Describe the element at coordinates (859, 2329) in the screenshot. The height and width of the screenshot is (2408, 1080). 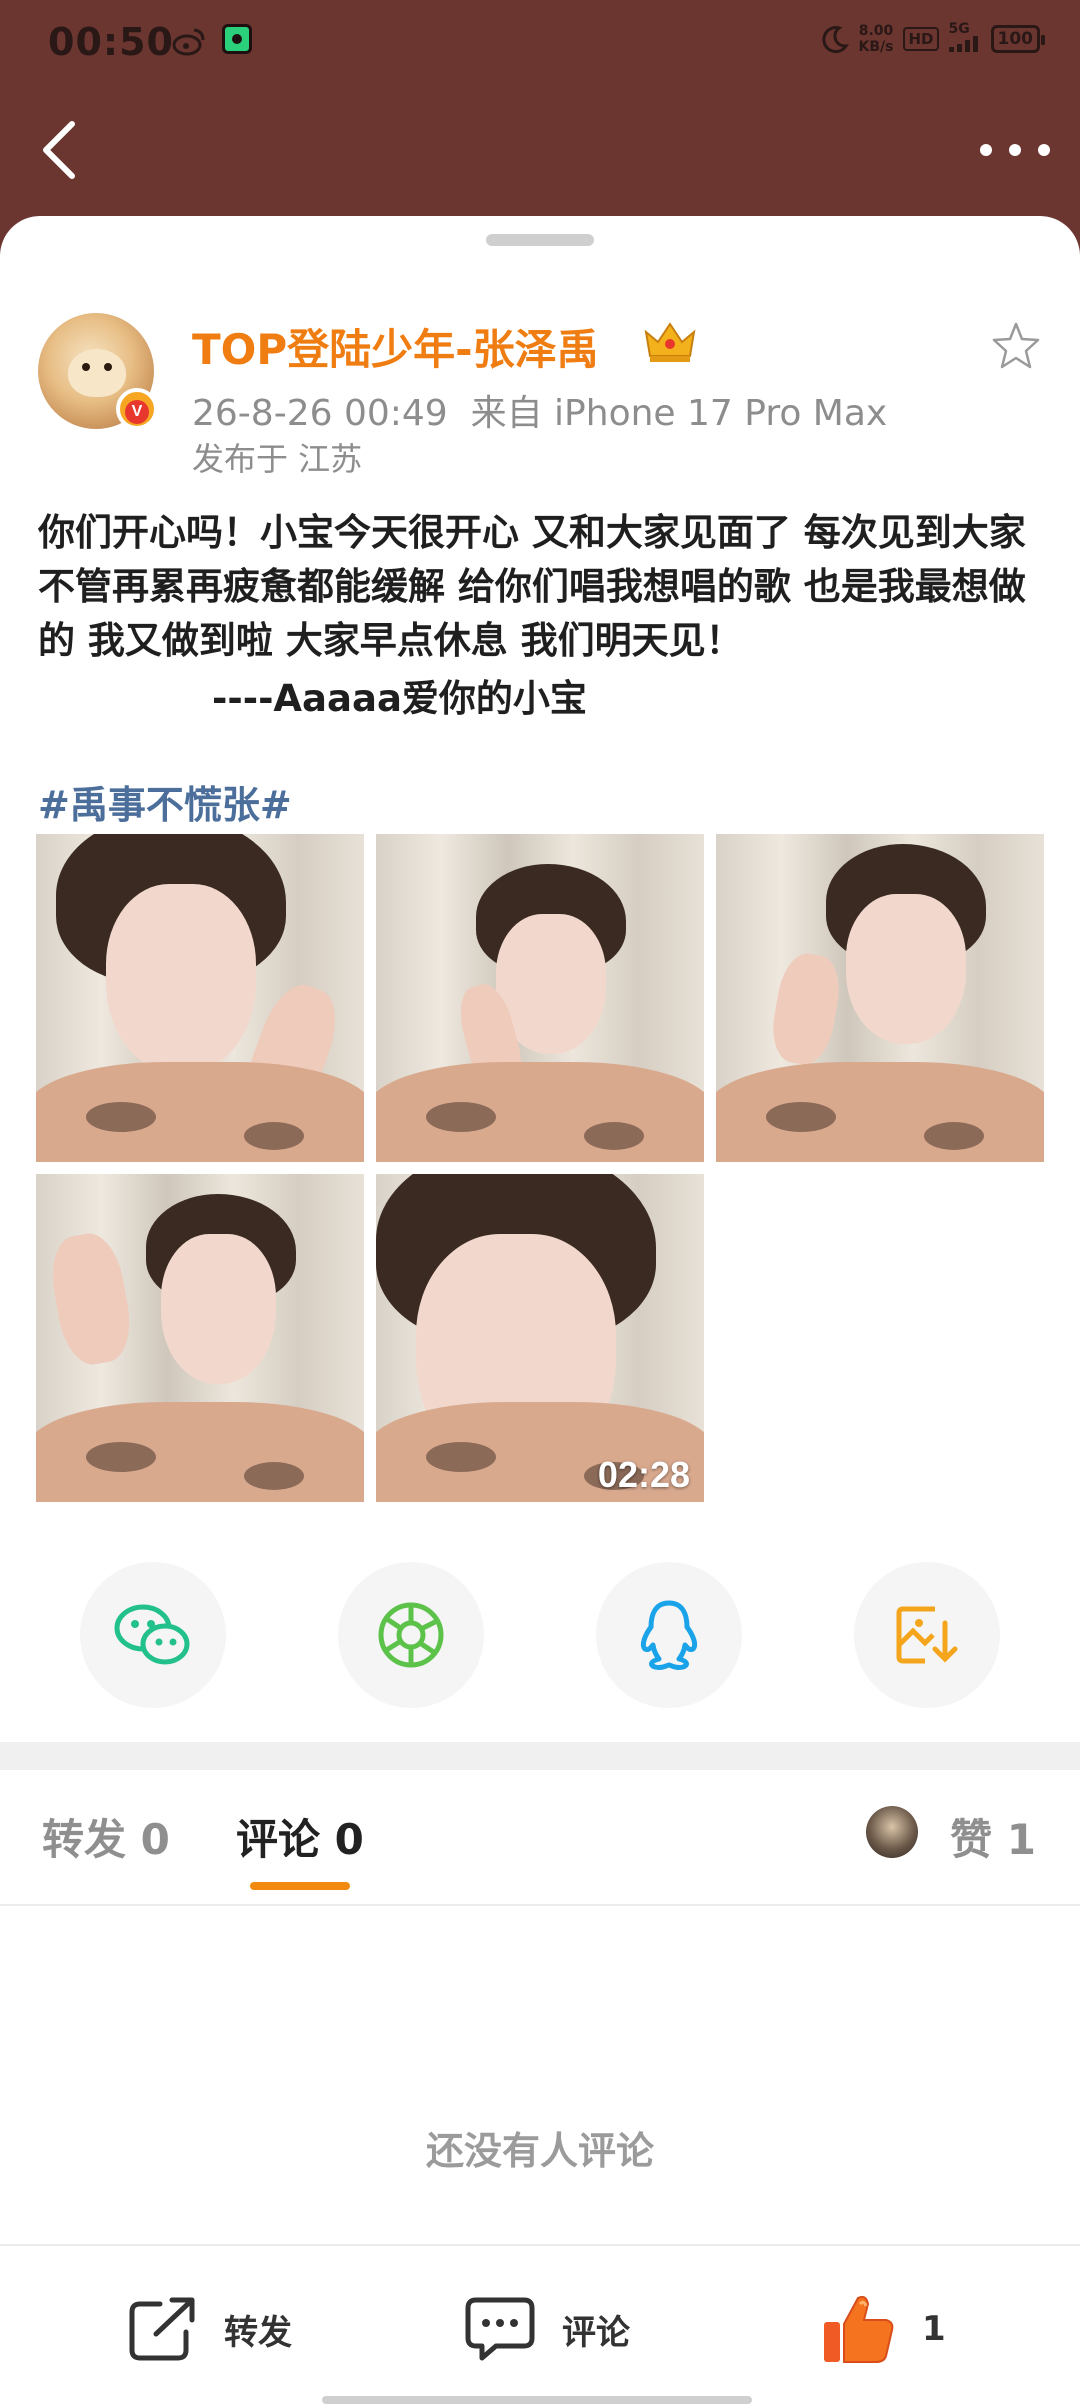
I see `thumbs-up-icon` at that location.